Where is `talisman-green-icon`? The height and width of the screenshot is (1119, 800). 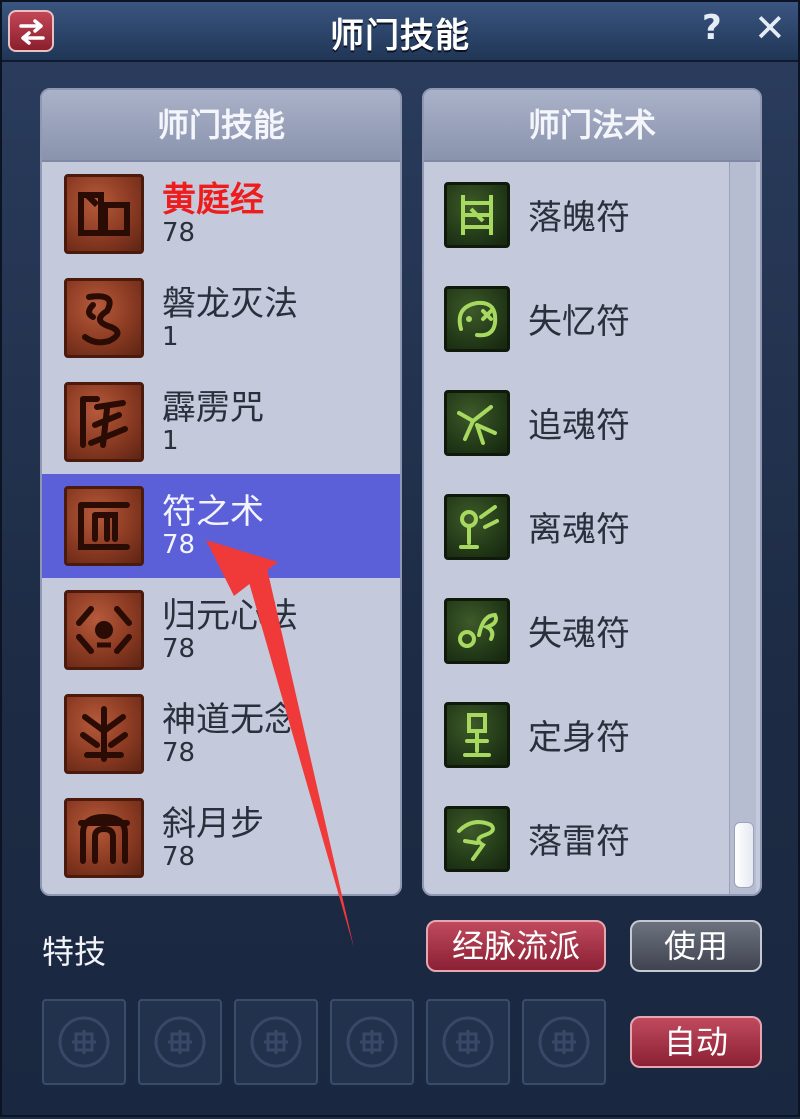
talisman-green-icon is located at coordinates (477, 215).